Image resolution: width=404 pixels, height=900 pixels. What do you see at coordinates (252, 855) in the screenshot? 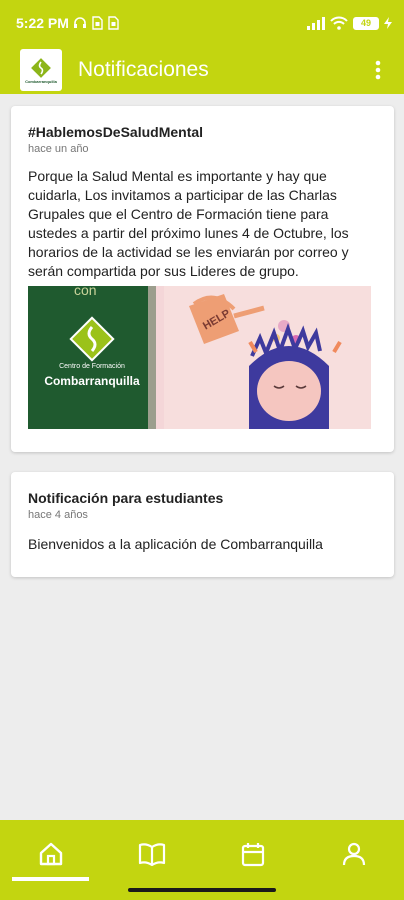
I see `calendar-icon` at bounding box center [252, 855].